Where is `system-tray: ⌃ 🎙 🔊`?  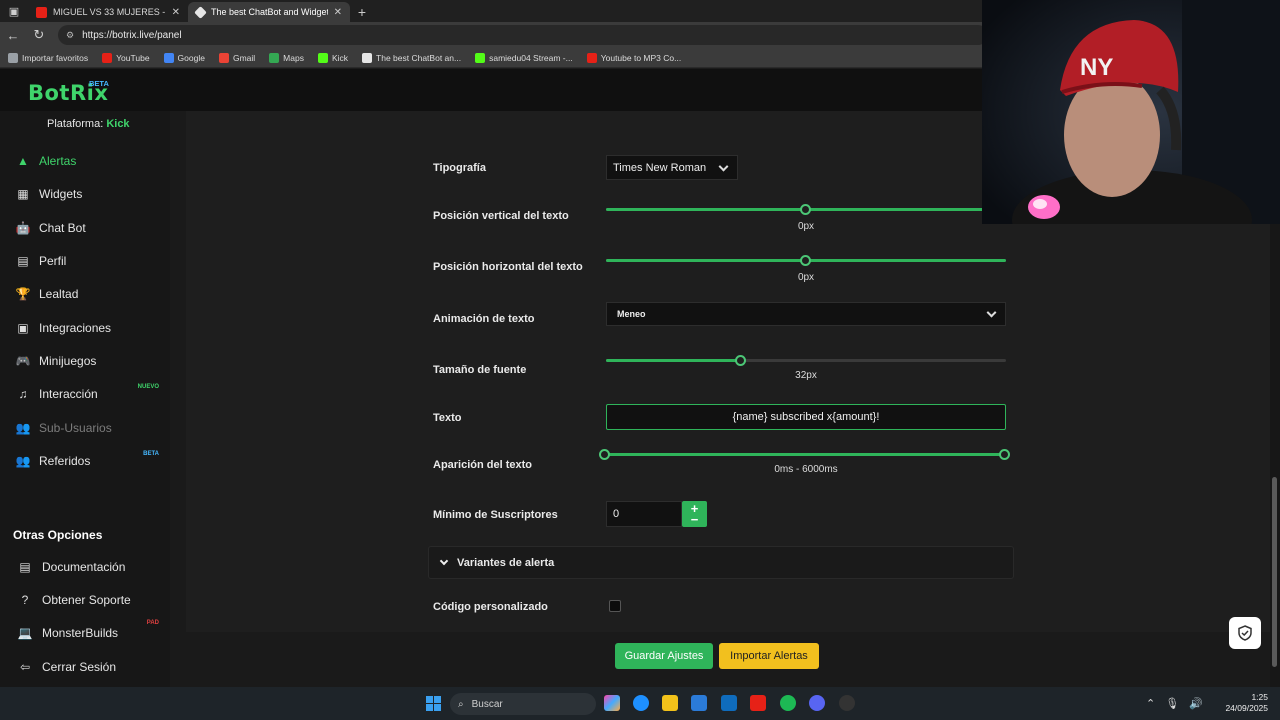 system-tray: ⌃ 🎙 🔊 is located at coordinates (1174, 703).